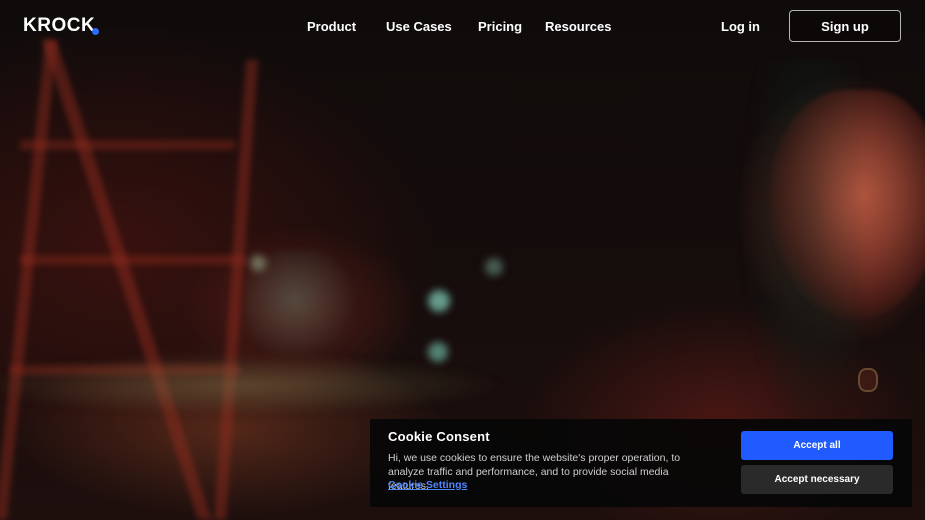 Image resolution: width=925 pixels, height=520 pixels. Describe the element at coordinates (578, 26) in the screenshot. I see `nav-link-resources: Resources` at that location.